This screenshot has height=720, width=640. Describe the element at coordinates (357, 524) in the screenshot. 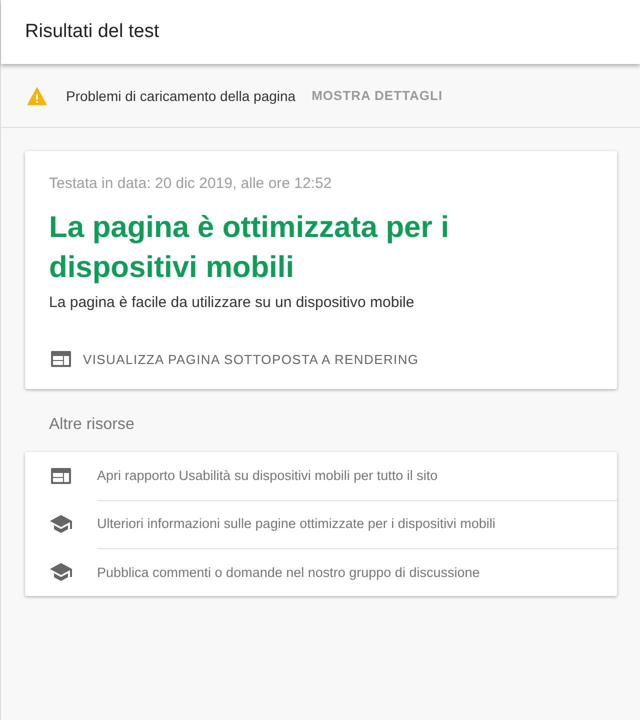

I see `resource-link: Ulteriori informazioni sulle pagine ottimizzate per i dispositivi mobili` at that location.